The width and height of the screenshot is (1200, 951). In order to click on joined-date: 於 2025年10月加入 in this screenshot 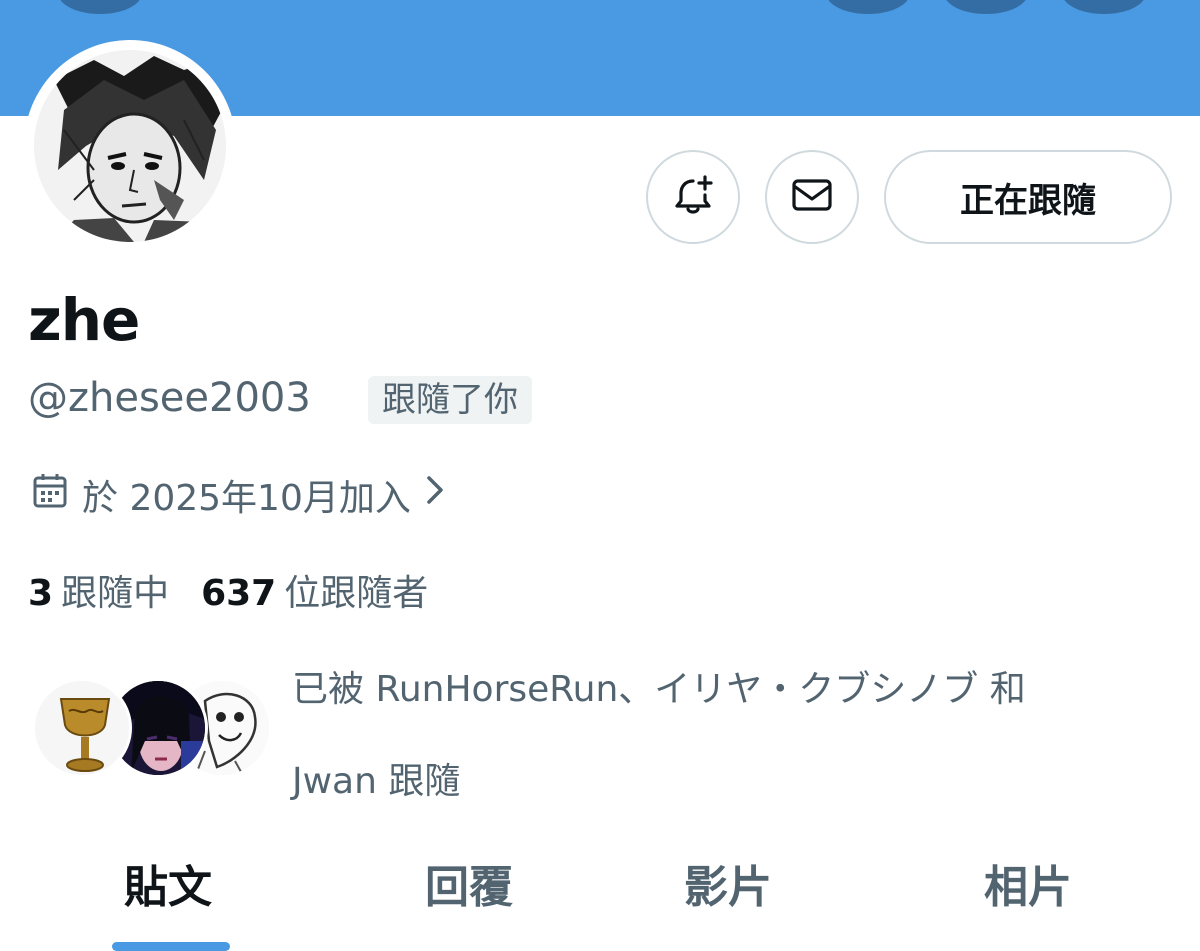, I will do `click(238, 498)`.